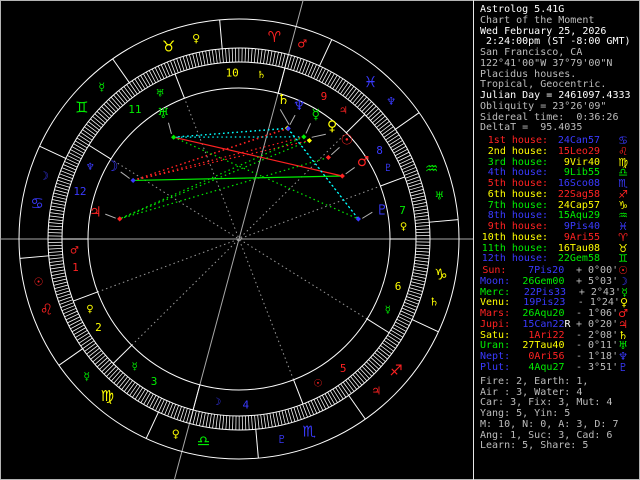 The height and width of the screenshot is (480, 640). I want to click on house-cusp-row: 10th house: 9Ari55 ♈, so click(556, 238).